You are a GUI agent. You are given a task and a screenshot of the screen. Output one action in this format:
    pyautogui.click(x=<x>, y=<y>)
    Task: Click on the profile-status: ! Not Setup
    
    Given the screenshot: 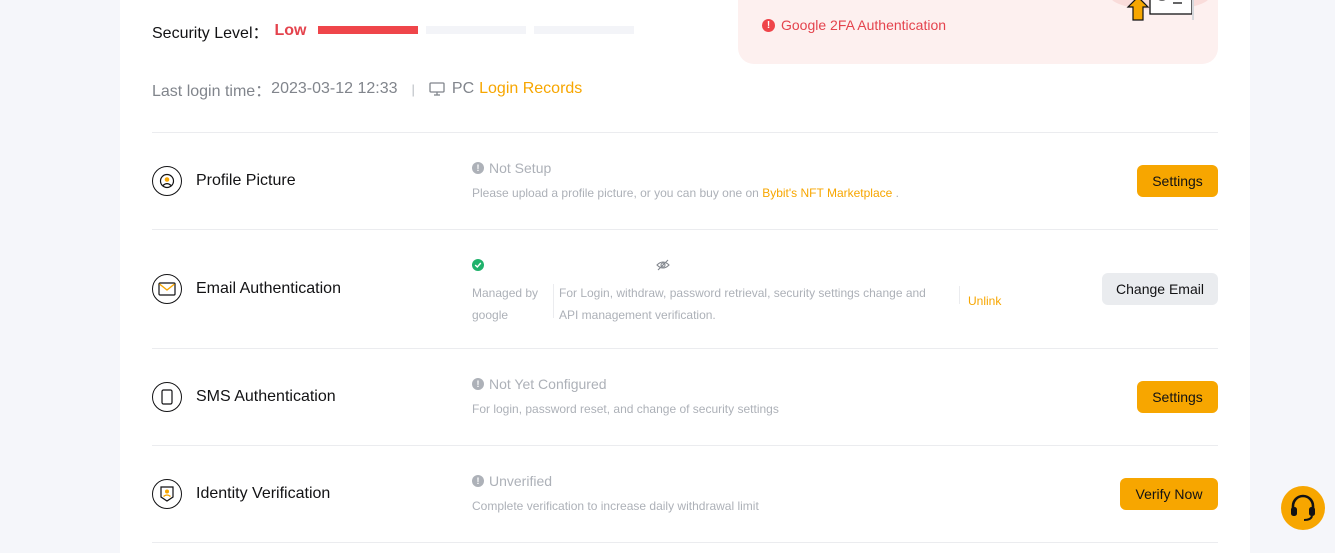 What is the action you would take?
    pyautogui.click(x=511, y=168)
    